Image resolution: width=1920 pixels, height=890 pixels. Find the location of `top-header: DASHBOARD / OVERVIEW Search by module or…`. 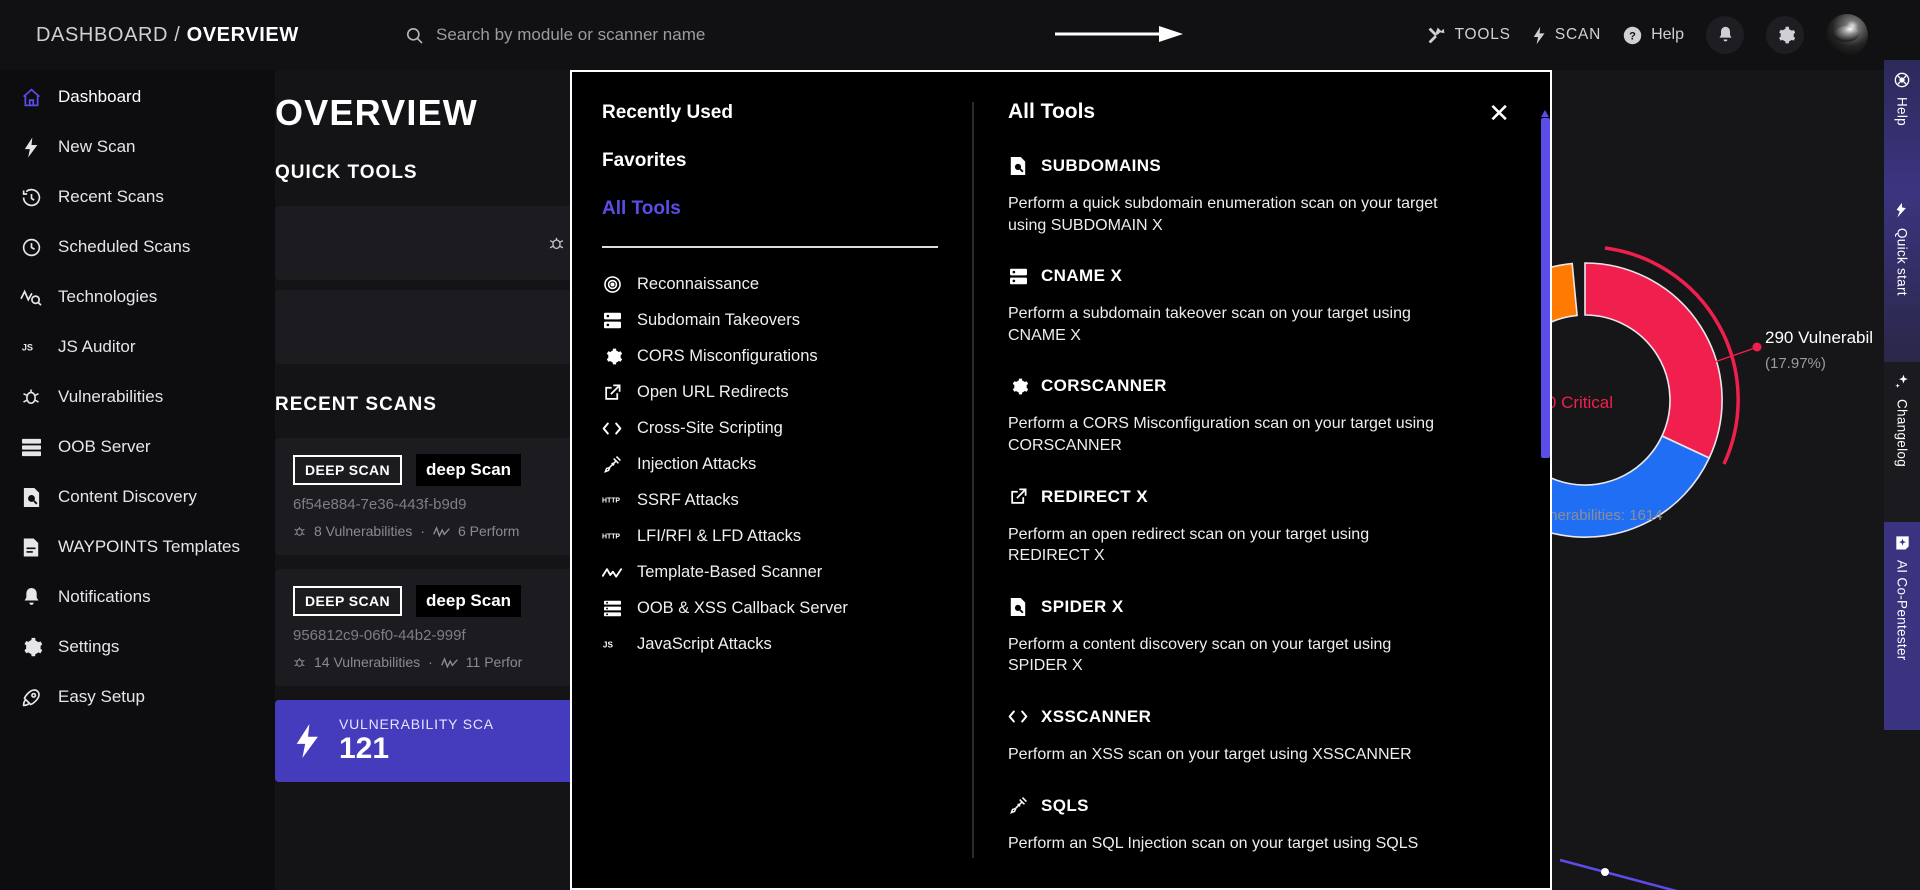

top-header: DASHBOARD / OVERVIEW Search by module or… is located at coordinates (960, 35).